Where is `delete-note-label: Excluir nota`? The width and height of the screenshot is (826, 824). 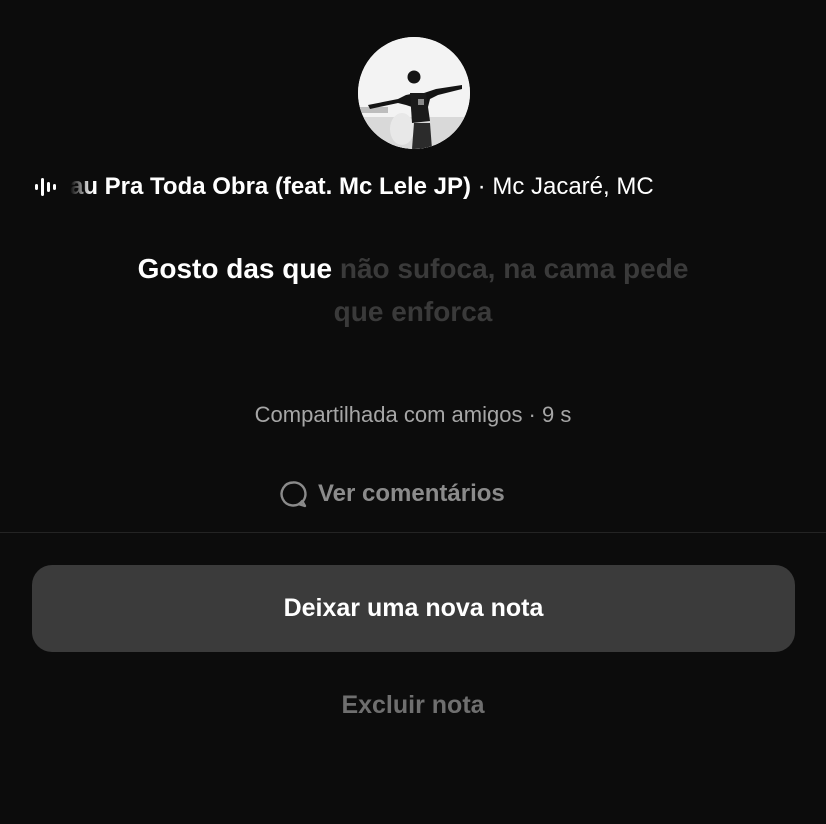
delete-note-label: Excluir nota is located at coordinates (413, 705).